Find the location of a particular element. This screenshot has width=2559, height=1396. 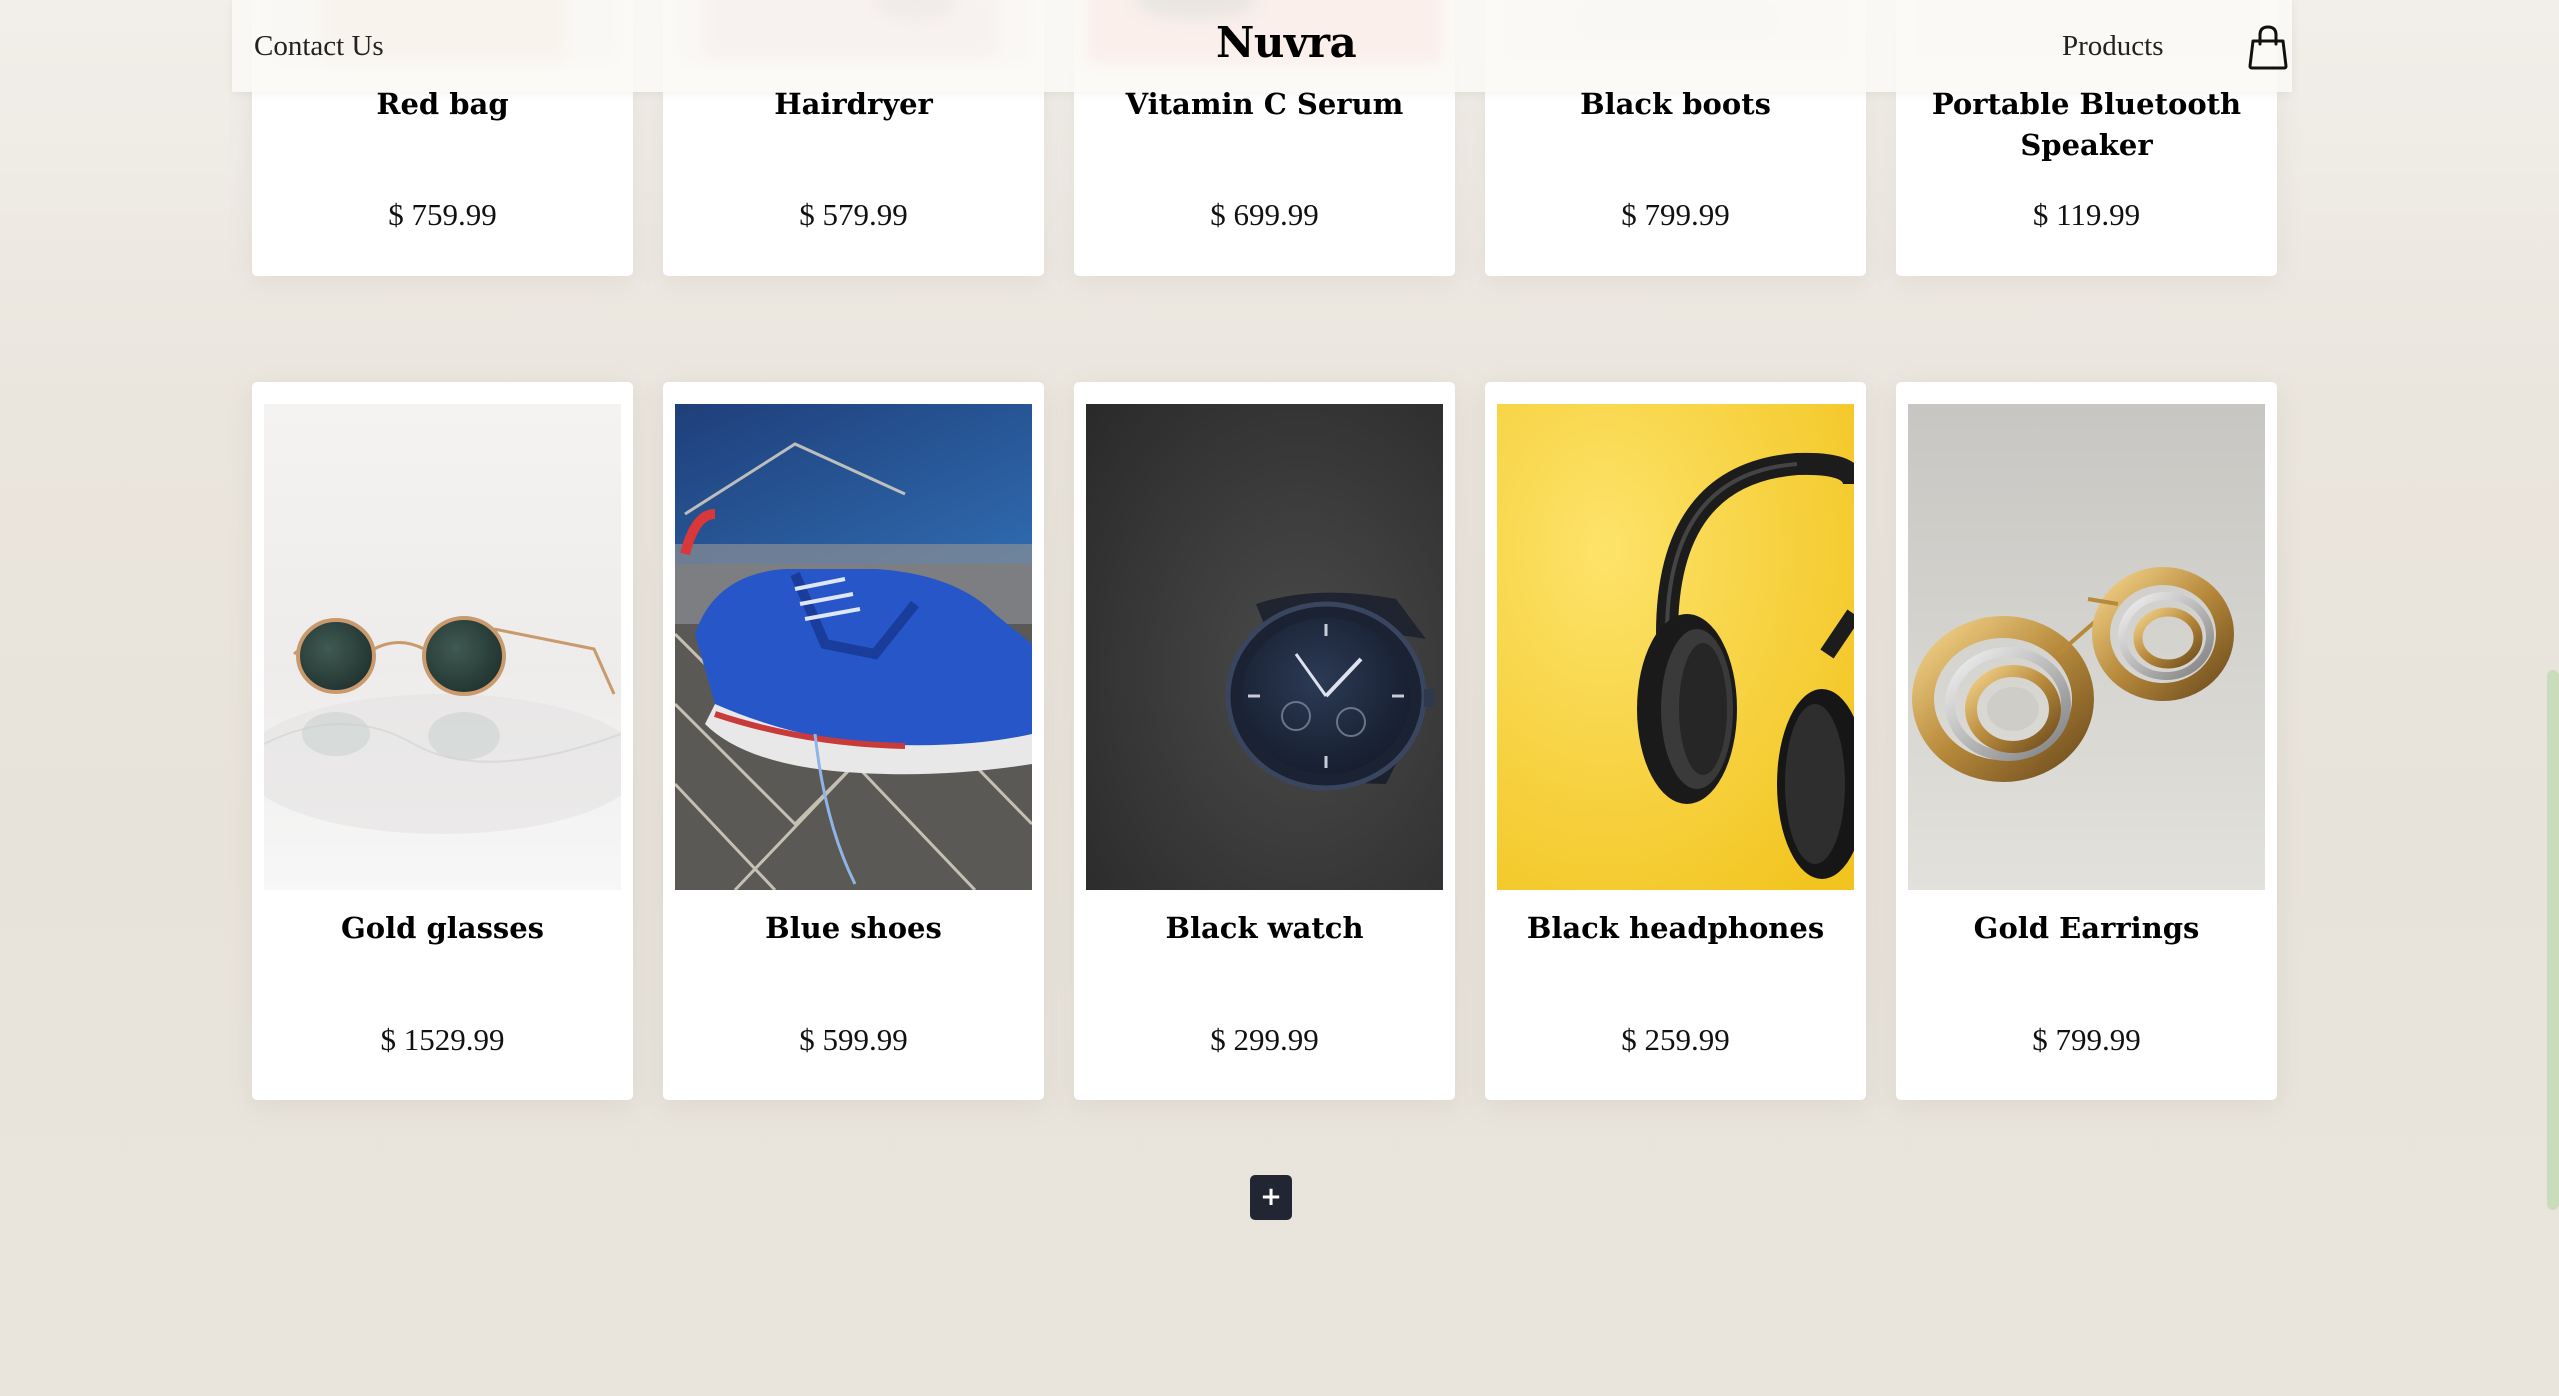

products-link: Products is located at coordinates (2113, 46).